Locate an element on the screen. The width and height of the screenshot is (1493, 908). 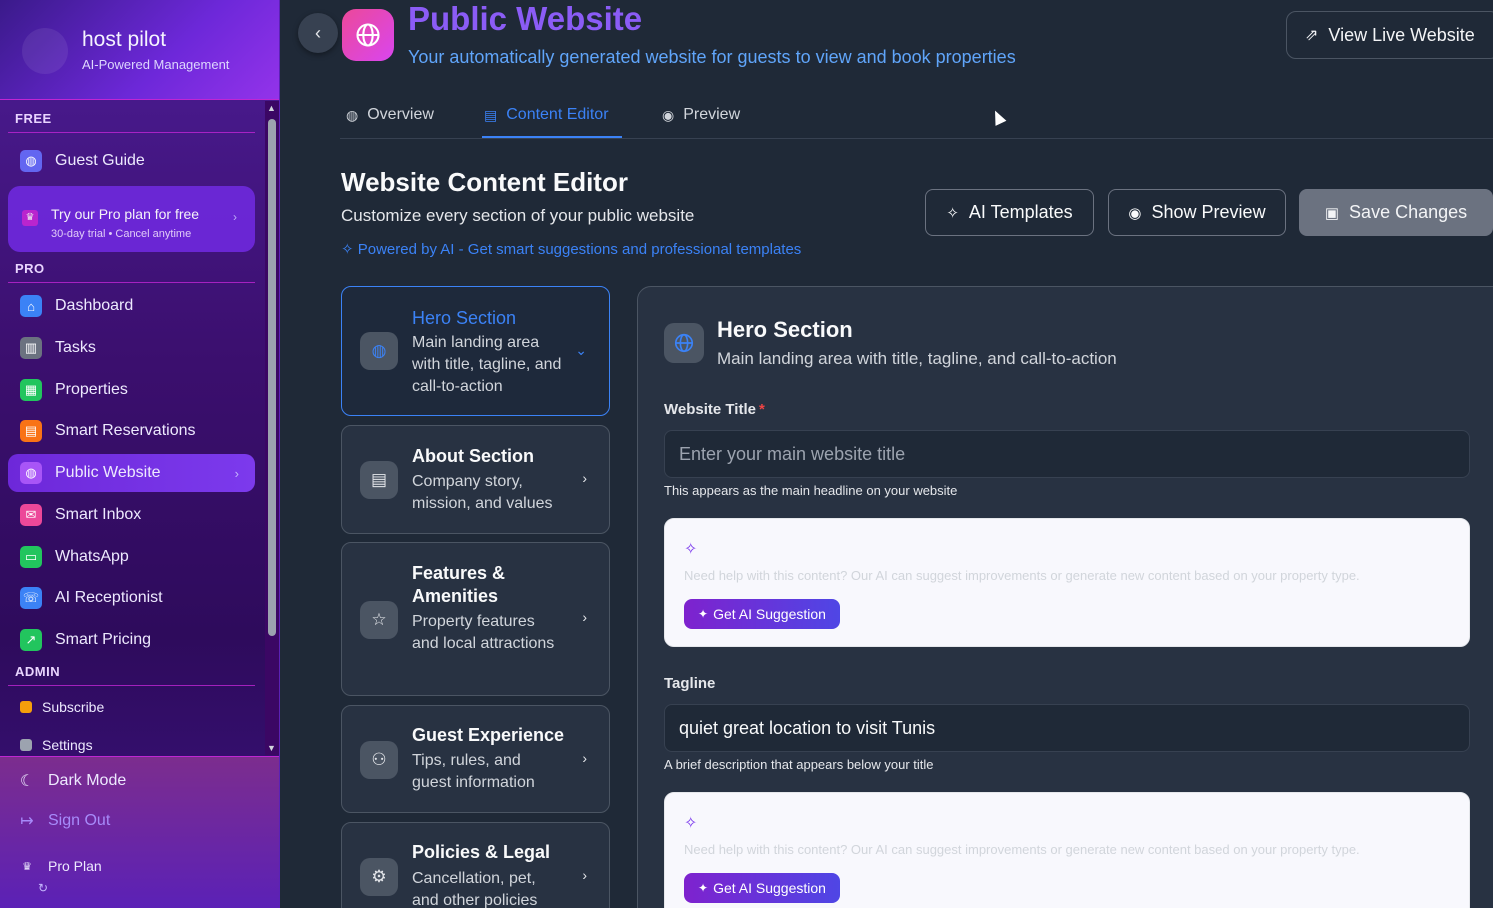
crown-icon: ♛ is located at coordinates (30, 218).